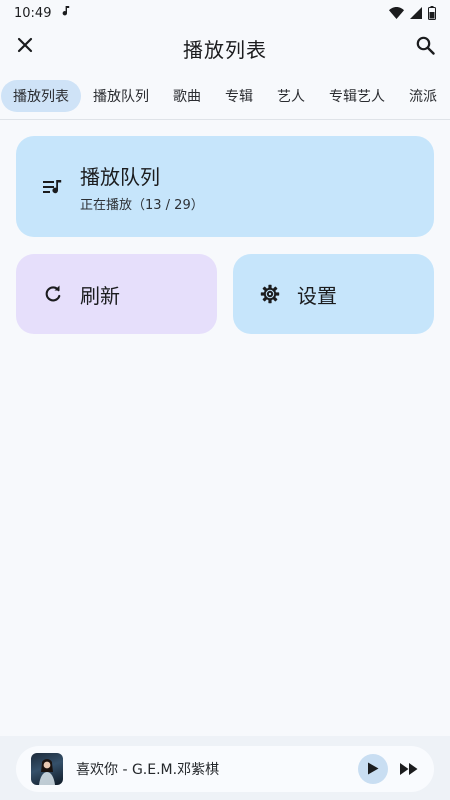 This screenshot has width=450, height=800. Describe the element at coordinates (53, 187) in the screenshot. I see `queue-music-icon` at that location.